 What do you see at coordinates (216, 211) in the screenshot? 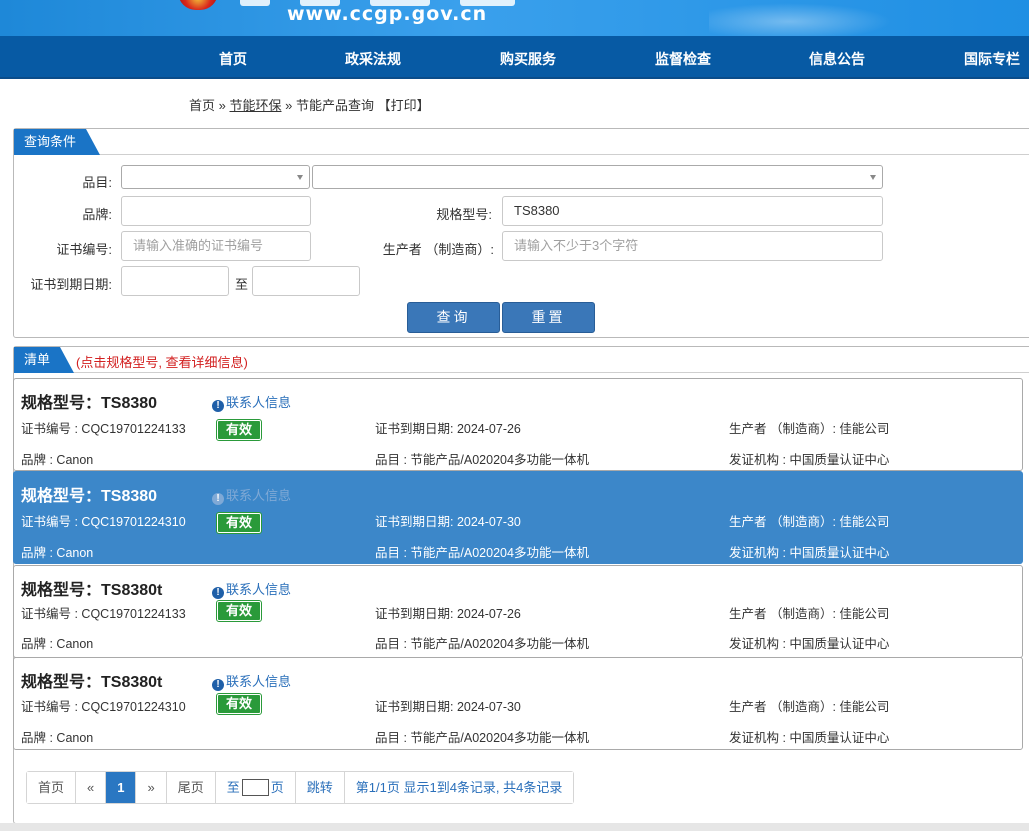
I see `brand-input` at bounding box center [216, 211].